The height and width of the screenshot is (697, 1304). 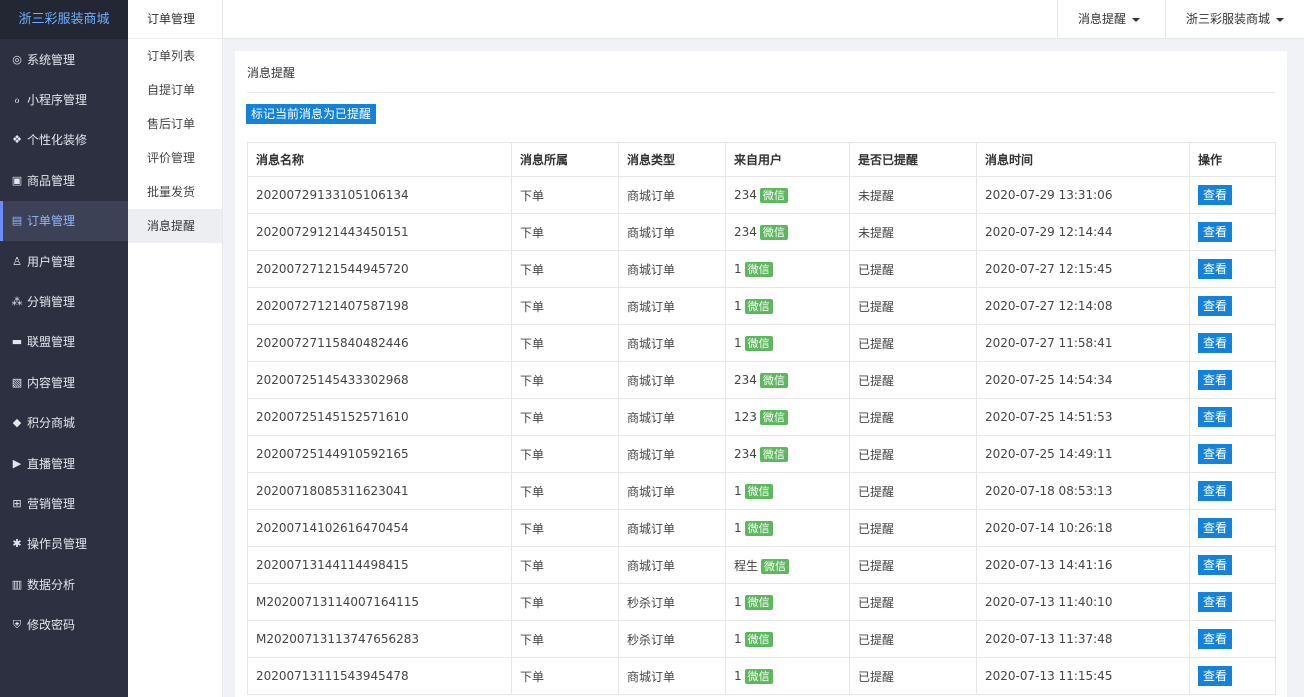 I want to click on column-header: 是否已提醒, so click(x=913, y=159).